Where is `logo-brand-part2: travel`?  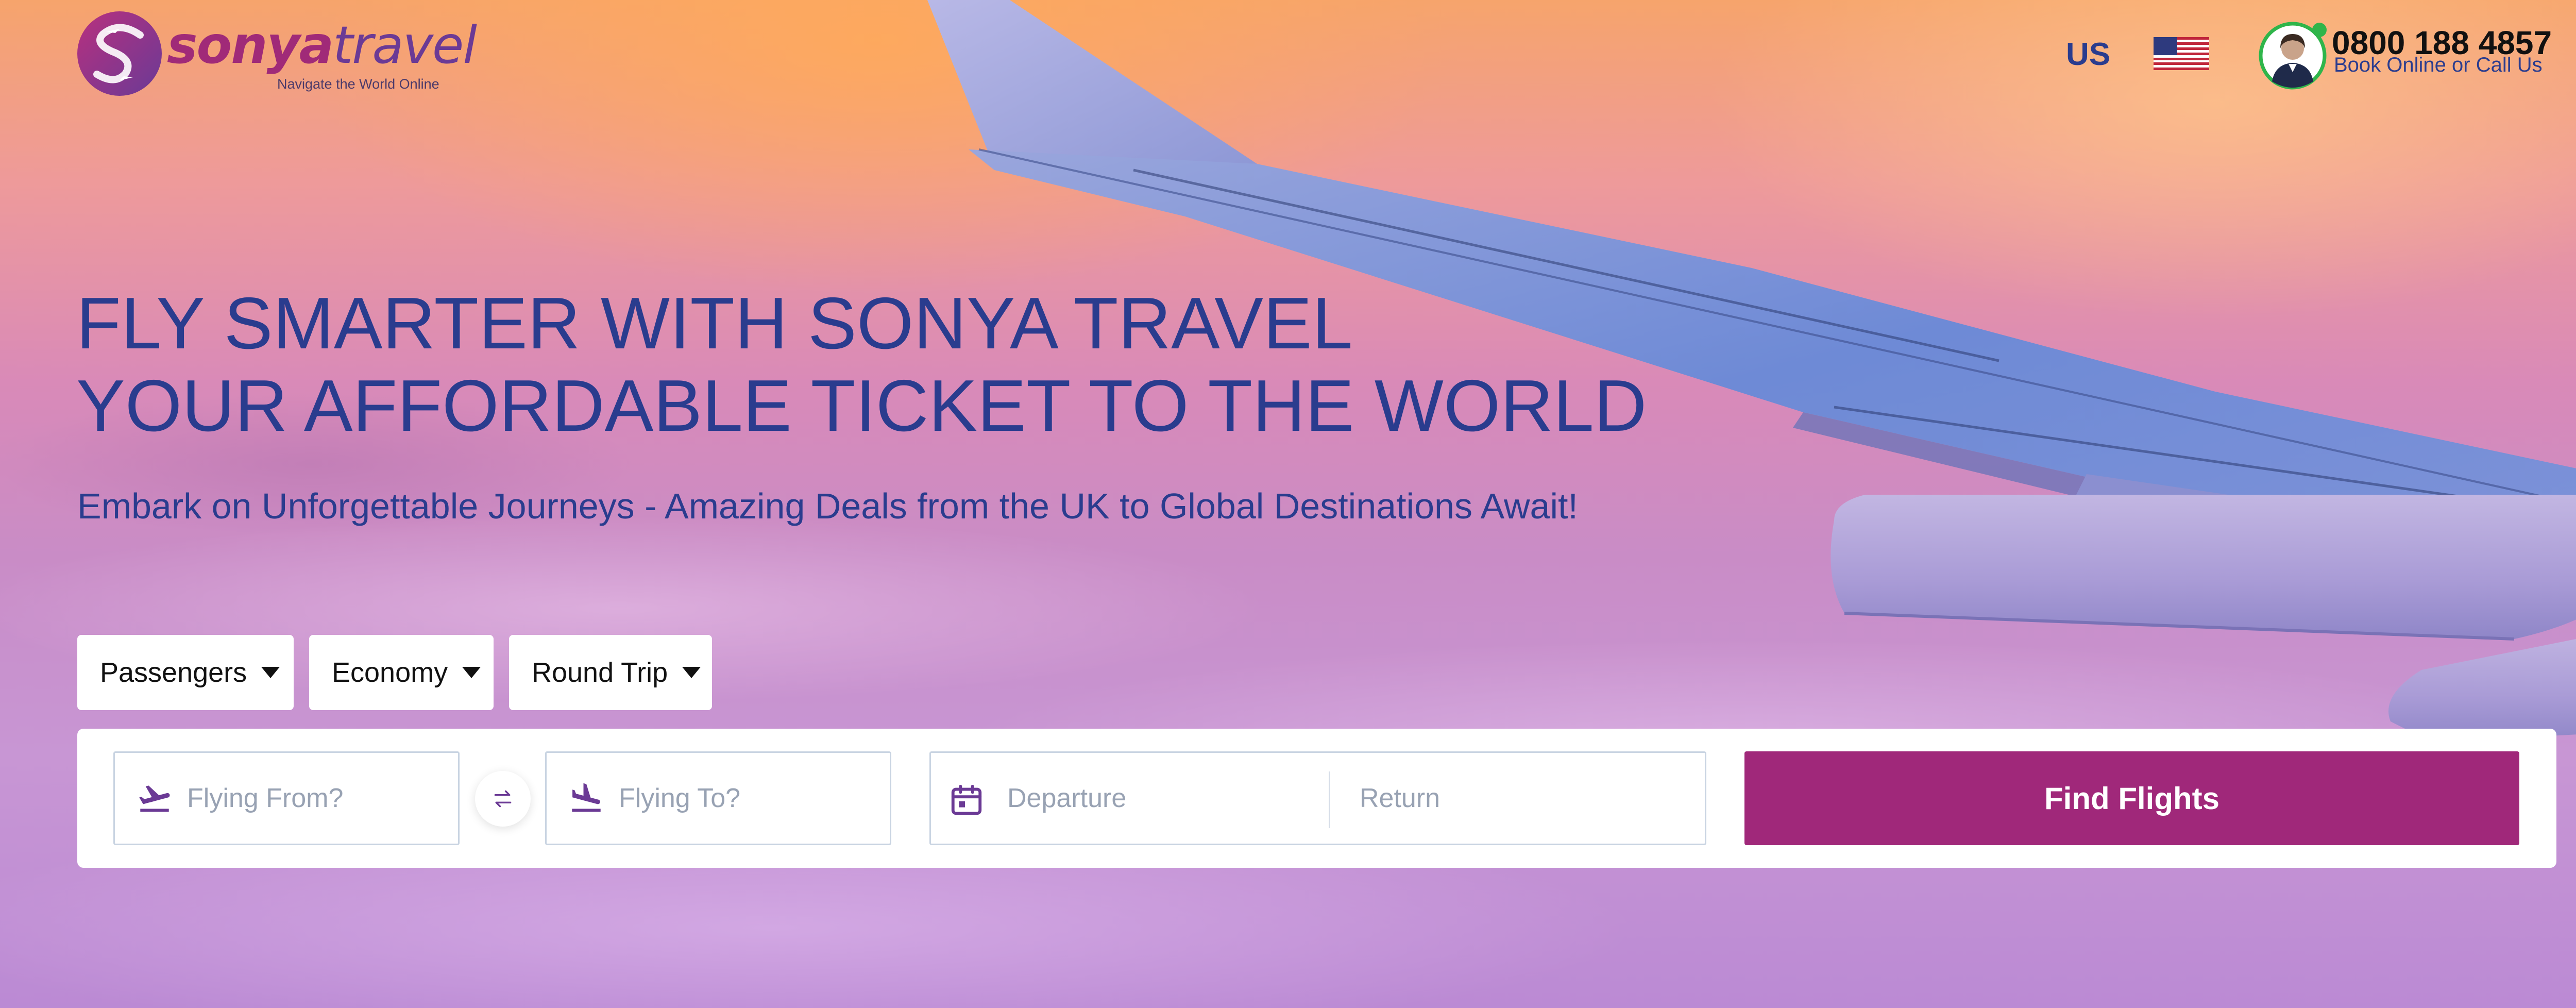
logo-brand-part2: travel is located at coordinates (405, 45).